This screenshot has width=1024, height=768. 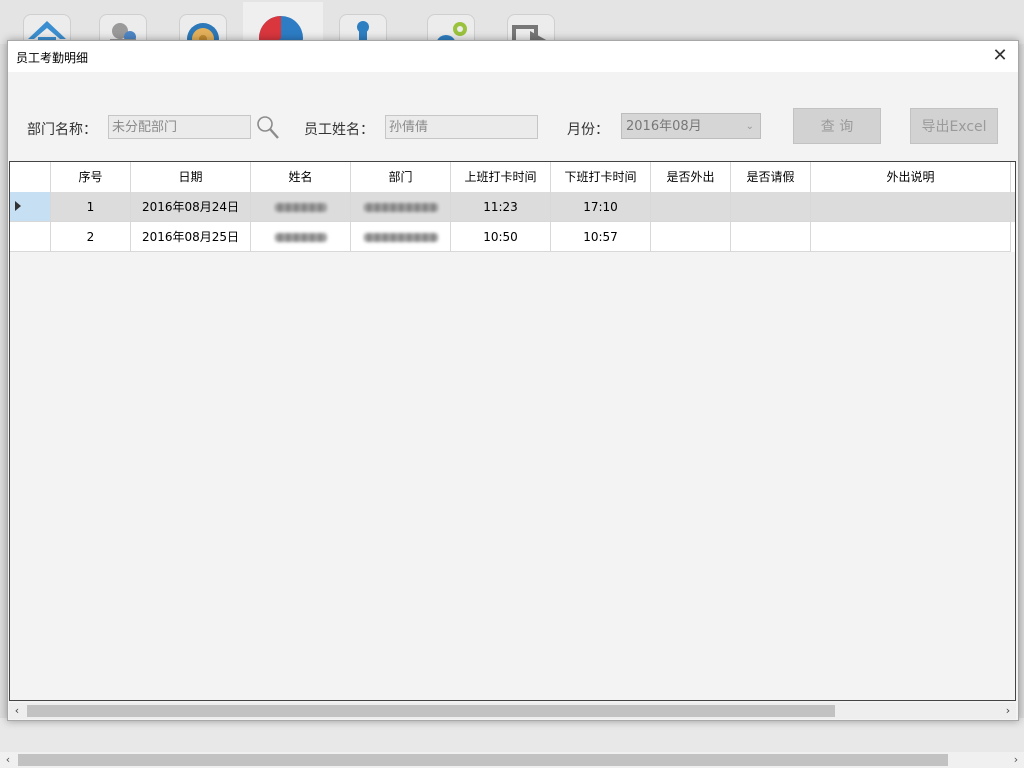 What do you see at coordinates (954, 126) in the screenshot?
I see `export-excel-button: 导出Excel` at bounding box center [954, 126].